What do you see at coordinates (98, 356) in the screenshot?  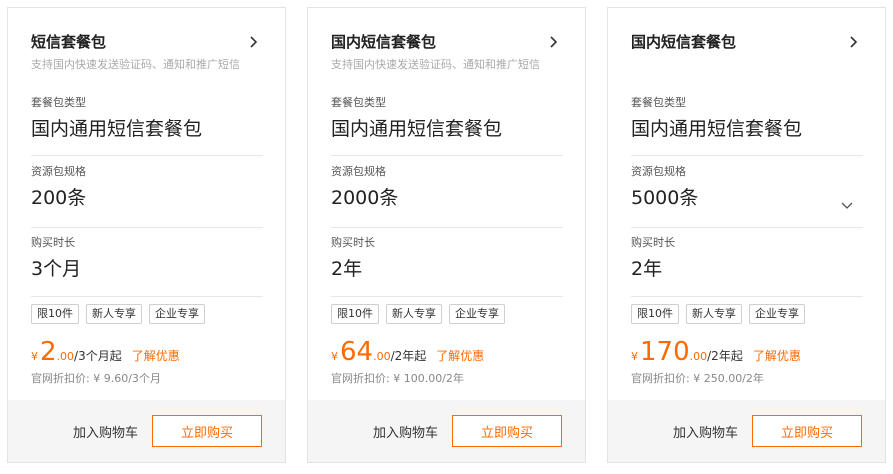 I see `price-unit: /3个月起` at bounding box center [98, 356].